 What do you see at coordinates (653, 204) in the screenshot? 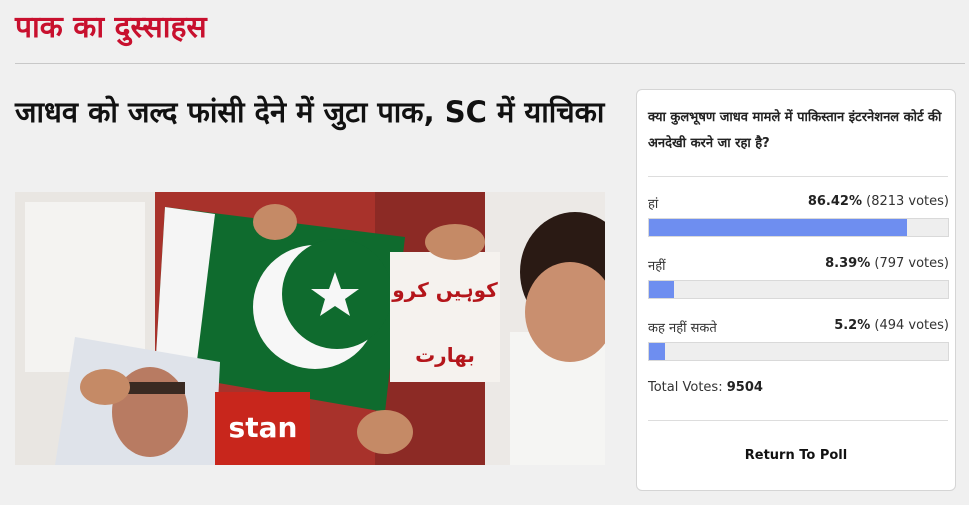
I see `poll-option-label: हां` at bounding box center [653, 204].